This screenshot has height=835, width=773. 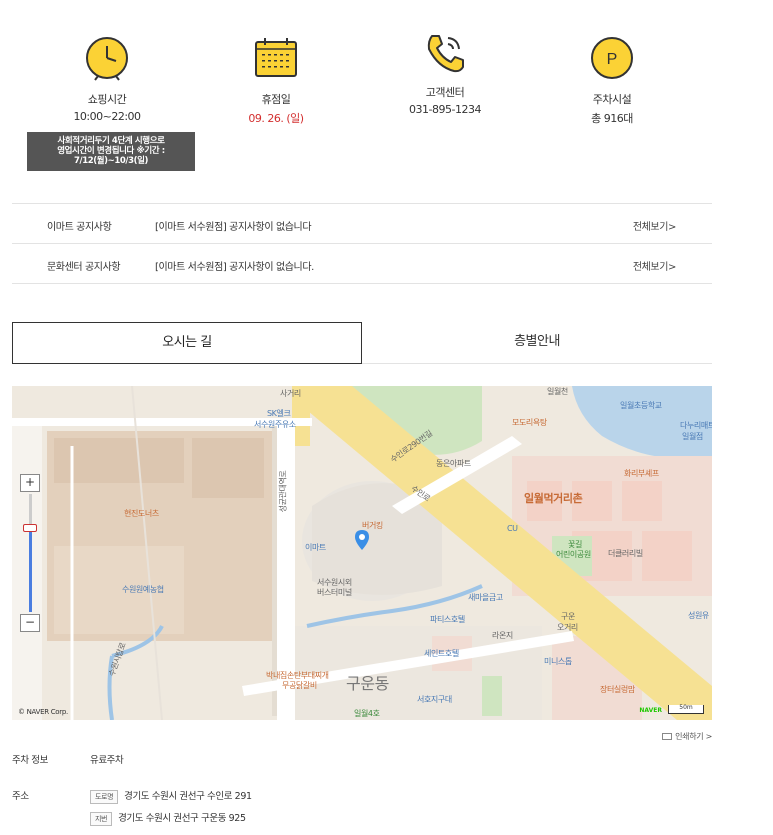 What do you see at coordinates (367, 683) in the screenshot?
I see `map-label-guundong: 구운동` at bounding box center [367, 683].